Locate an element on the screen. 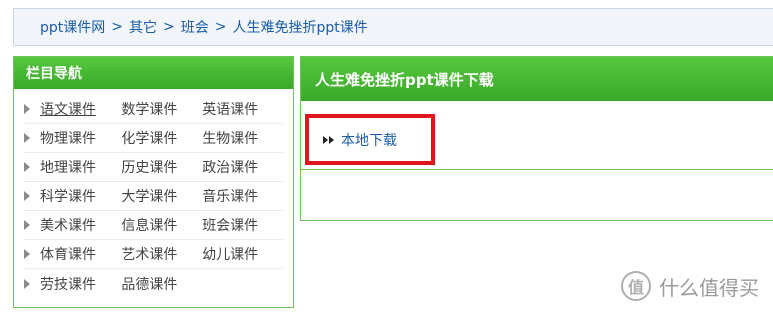 This screenshot has height=313, width=773. breadcrumb: ppt课件网 > 其它 > 班会 > 人生难免挫折ppt课件 is located at coordinates (393, 27).